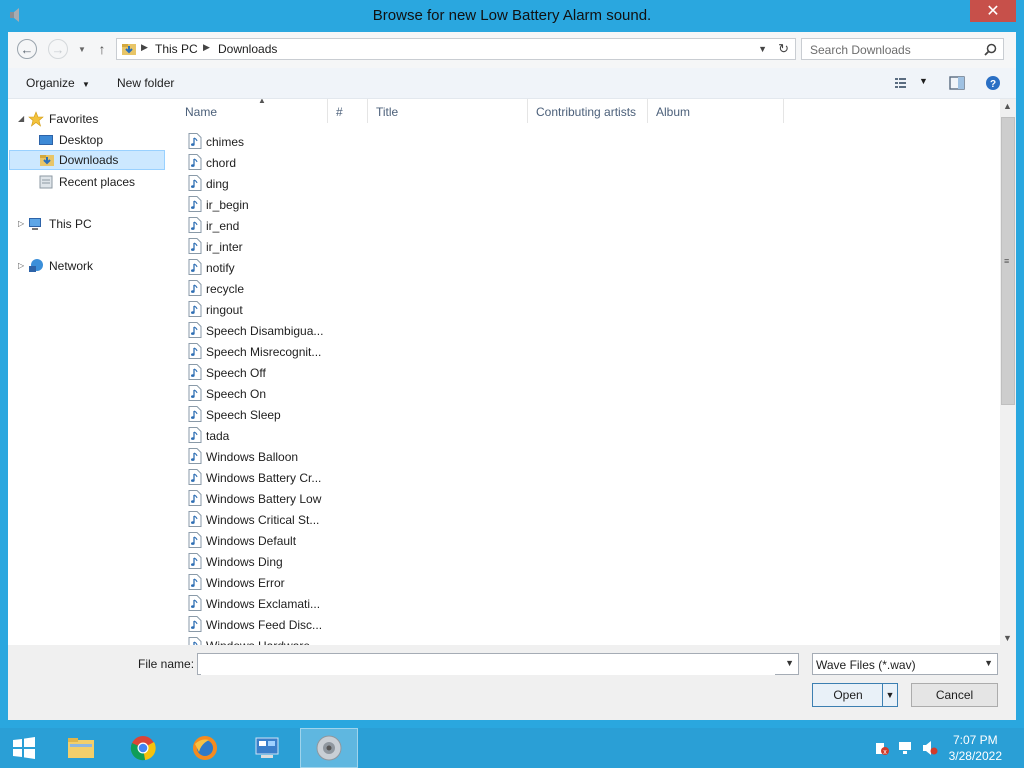 This screenshot has height=768, width=1024. Describe the element at coordinates (261, 141) in the screenshot. I see `file-row: chimes` at that location.